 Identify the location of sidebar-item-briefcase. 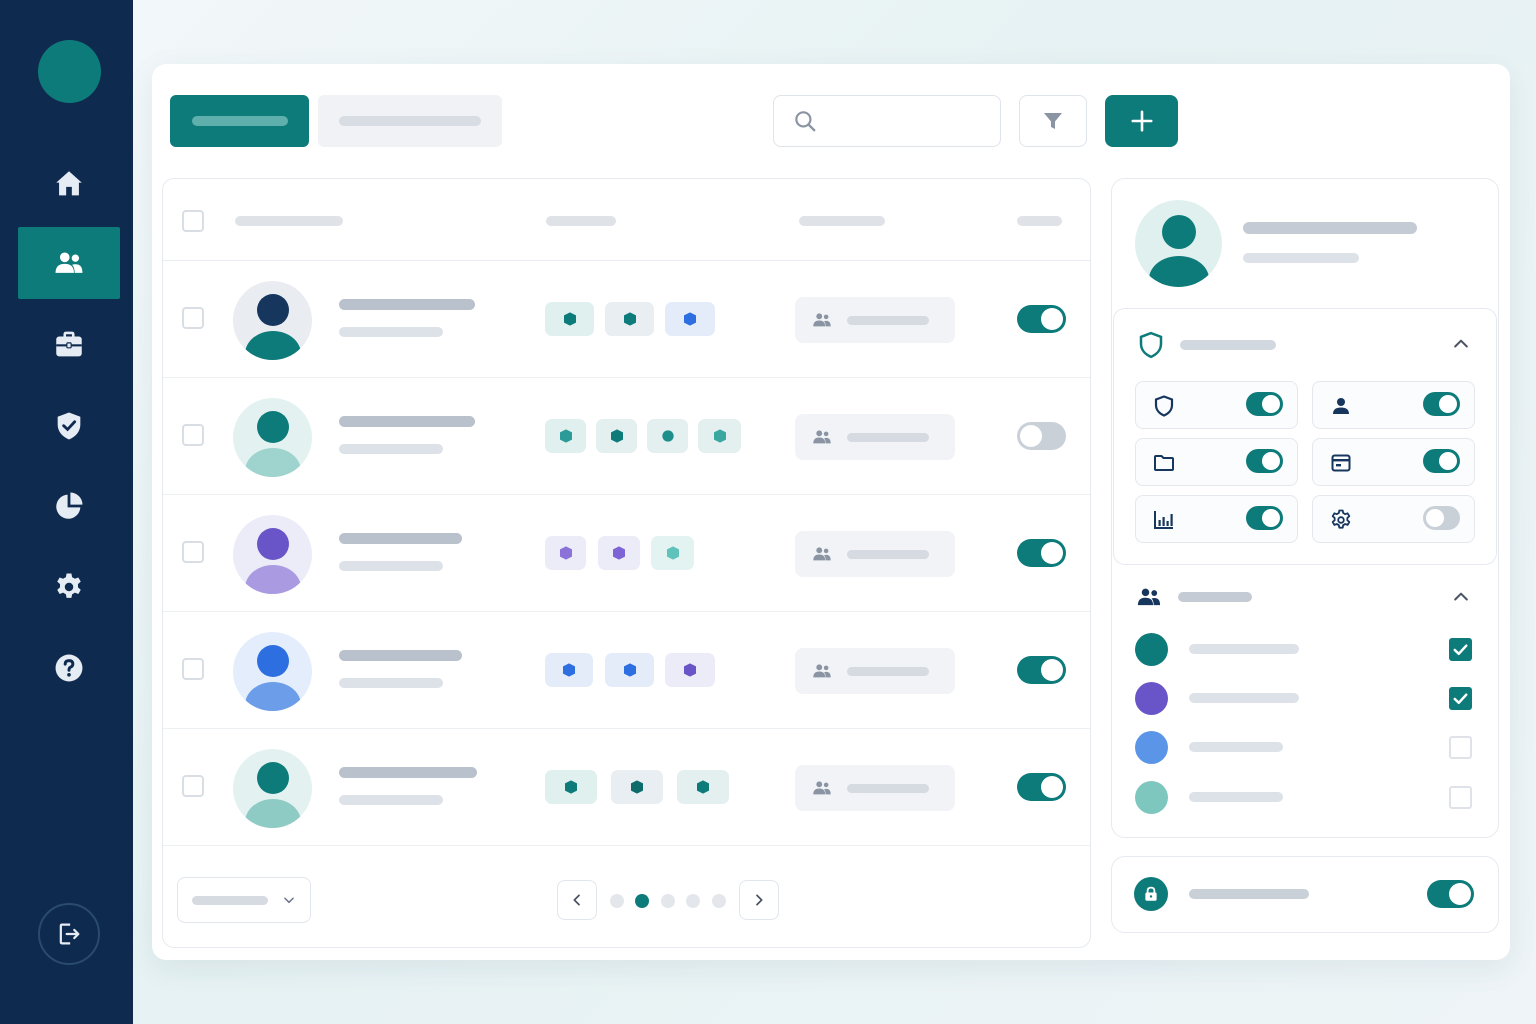
(69, 345).